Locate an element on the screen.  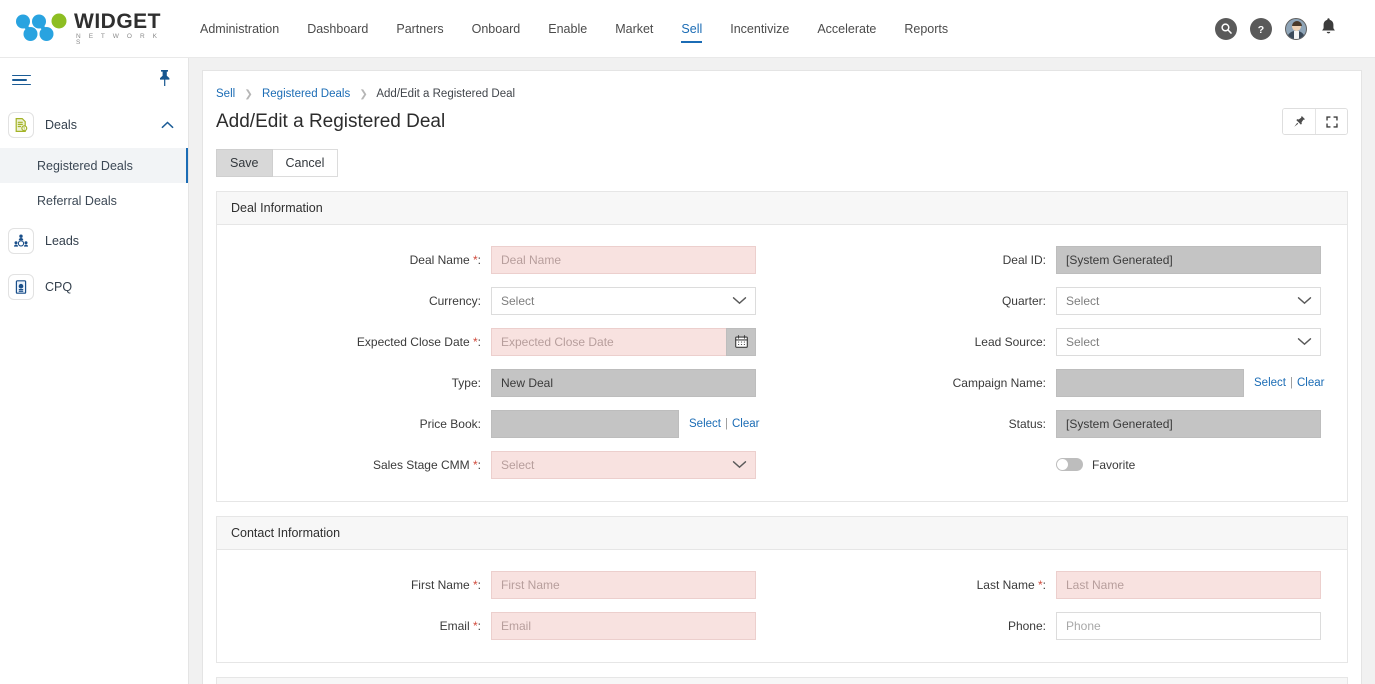
nav-item-enable: Enable is located at coordinates (567, 28).